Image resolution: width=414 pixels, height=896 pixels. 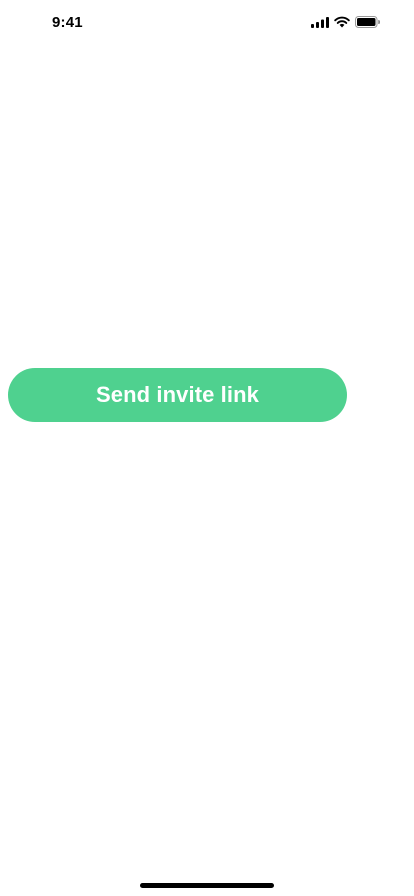 What do you see at coordinates (207, 885) in the screenshot?
I see `home-indicator` at bounding box center [207, 885].